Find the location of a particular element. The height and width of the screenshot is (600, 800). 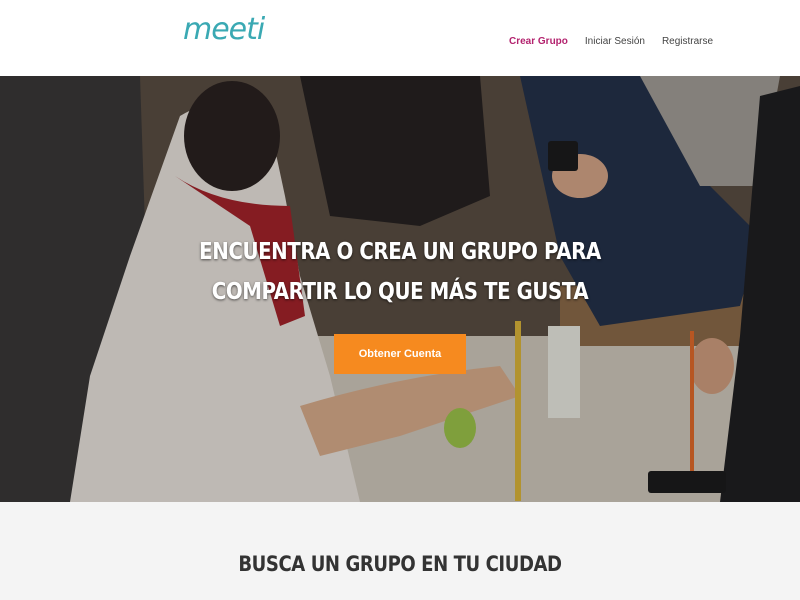

get-account-button: Obtener Cuenta is located at coordinates (400, 354).